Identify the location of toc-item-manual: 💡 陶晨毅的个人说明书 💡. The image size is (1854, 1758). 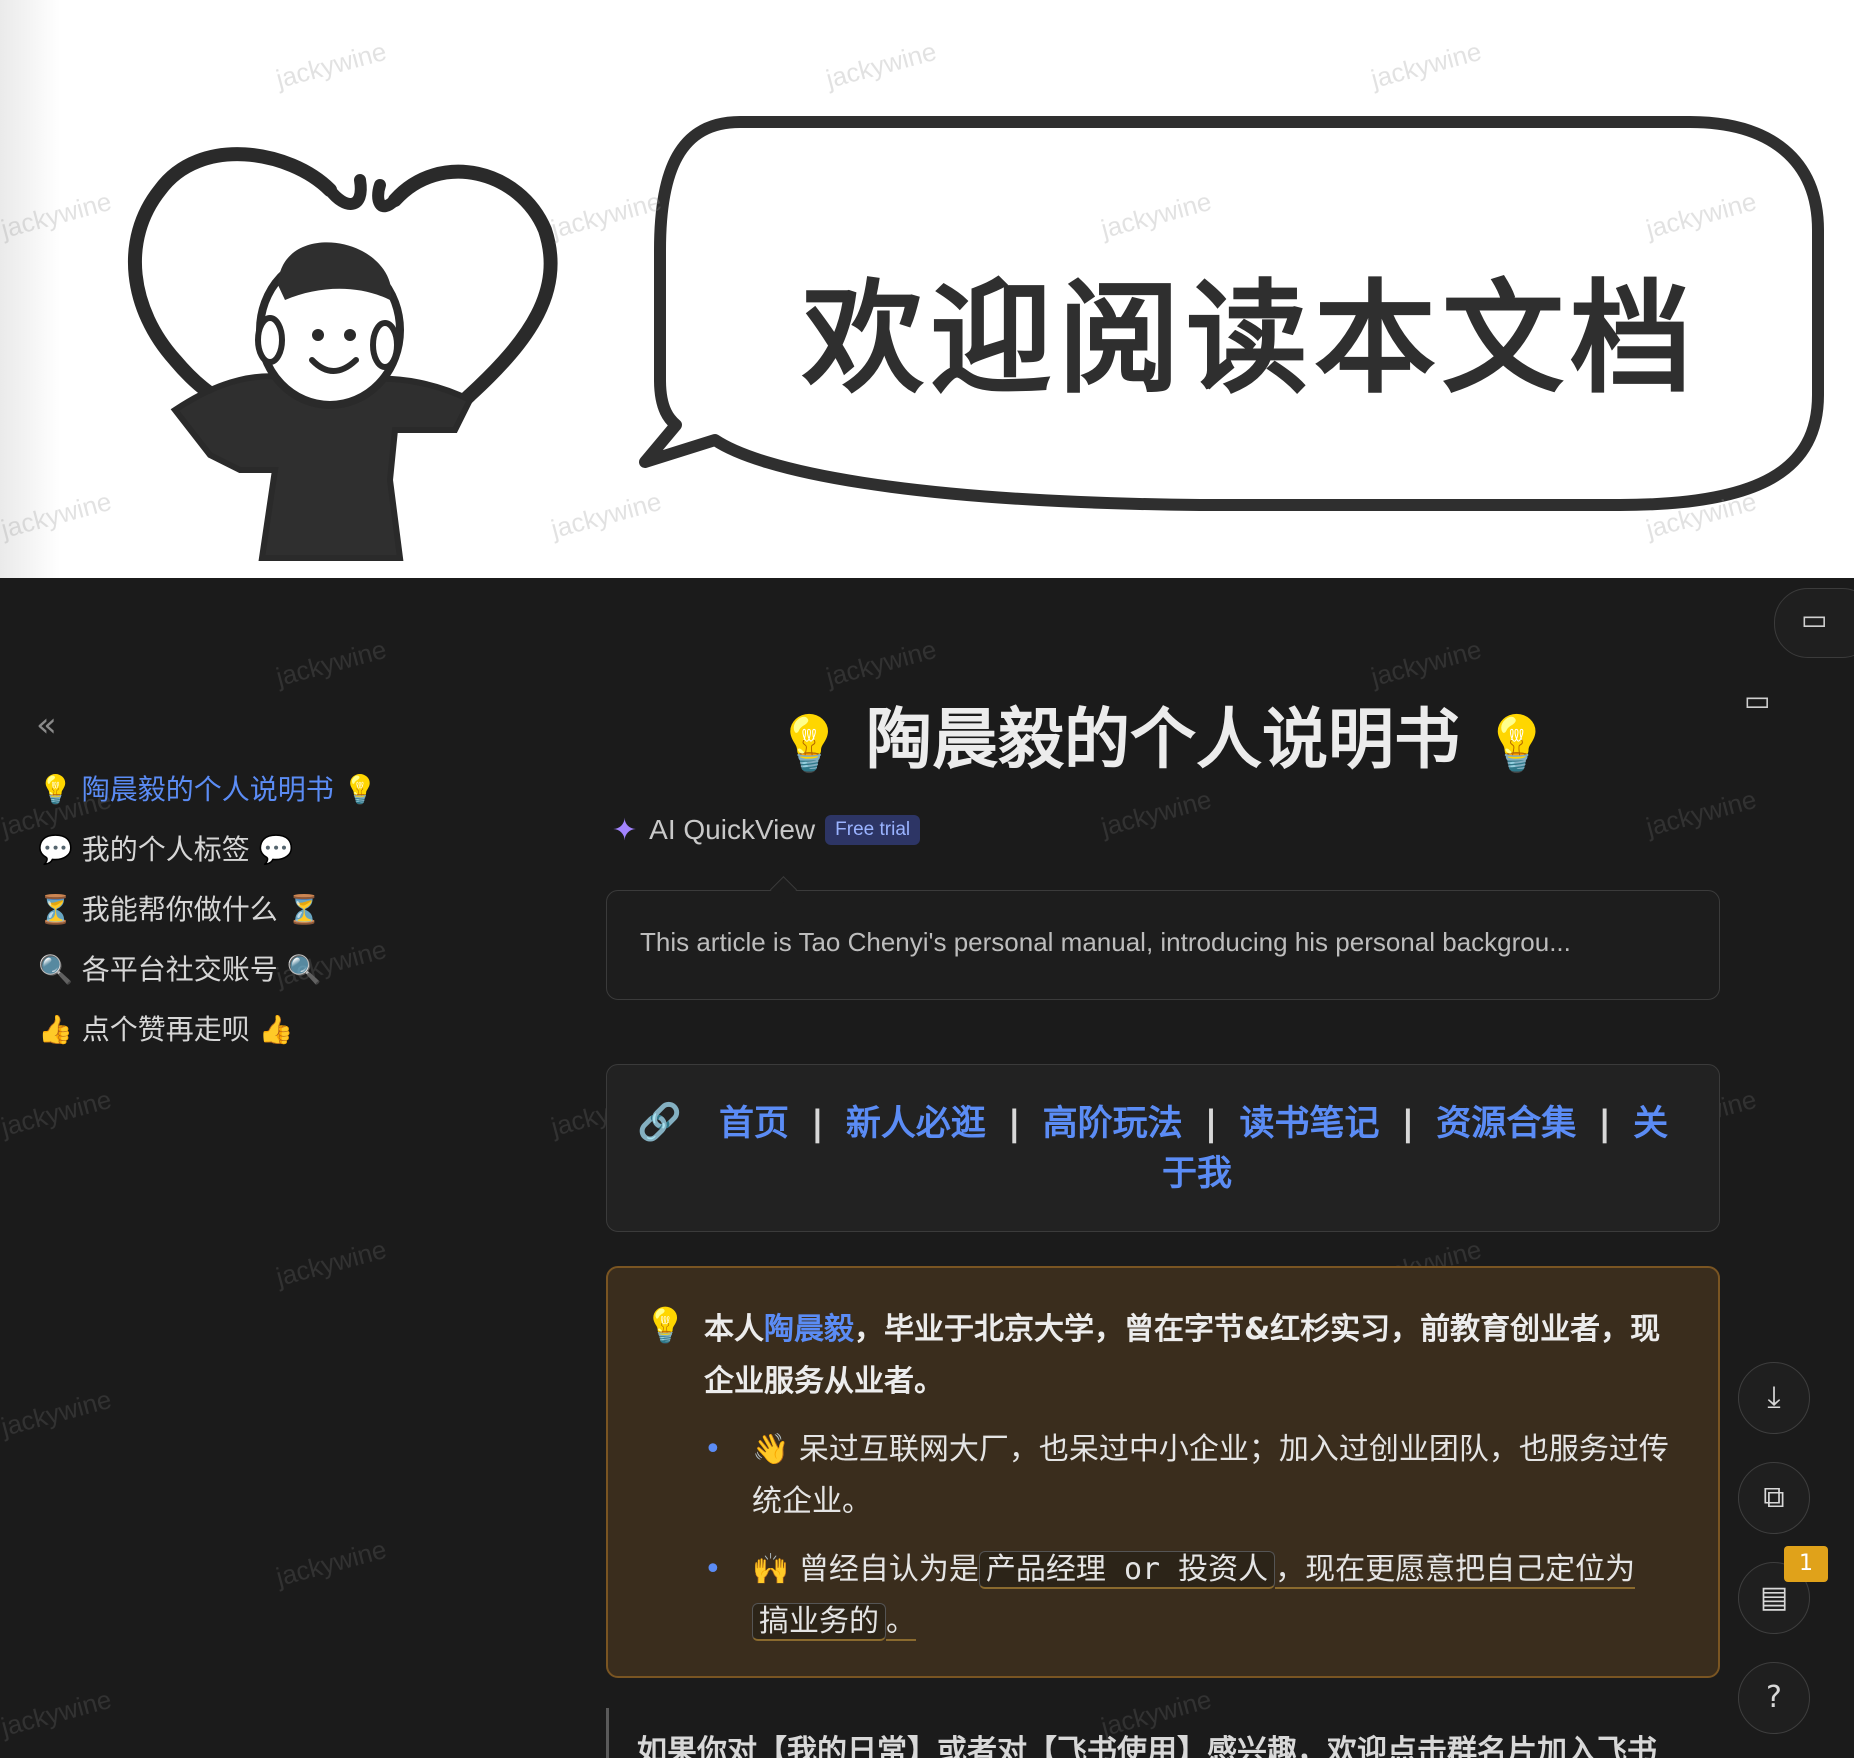
(248, 790).